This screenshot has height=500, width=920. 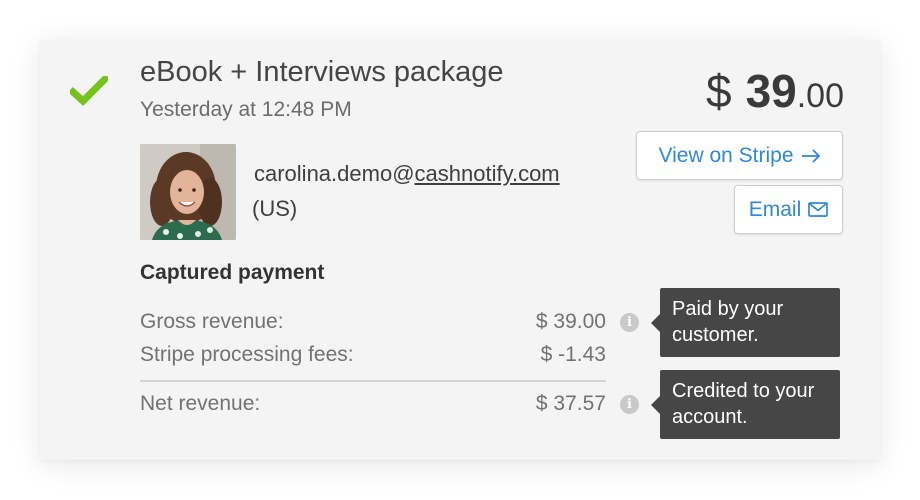 What do you see at coordinates (212, 321) in the screenshot?
I see `gross-revenue-label: Gross revenue:` at bounding box center [212, 321].